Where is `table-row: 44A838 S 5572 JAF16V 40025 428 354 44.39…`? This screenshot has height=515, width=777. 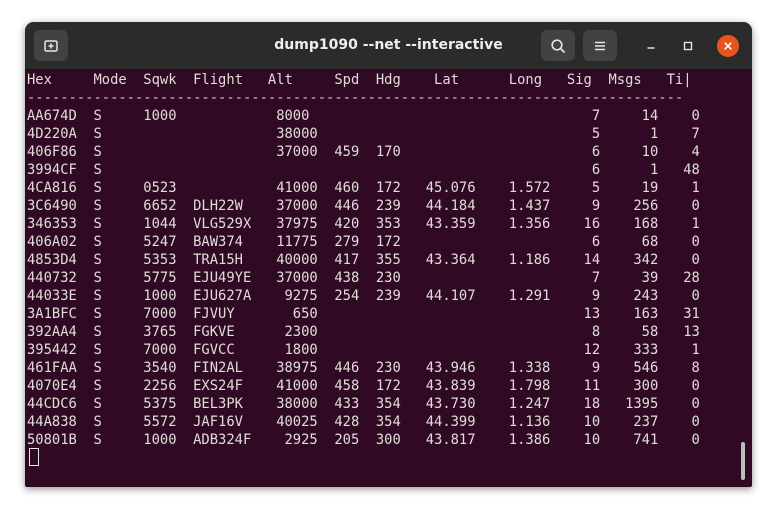
table-row: 44A838 S 5572 JAF16V 40025 428 354 44.39… is located at coordinates (363, 422).